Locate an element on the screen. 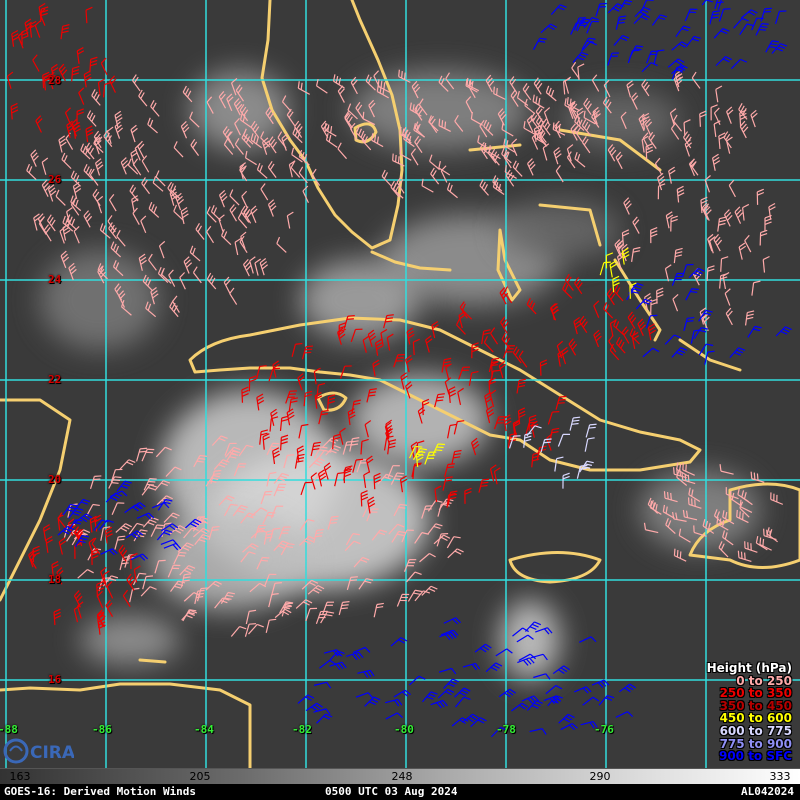 This screenshot has width=800, height=800. colorbar-tick-163: 163 is located at coordinates (20, 776).